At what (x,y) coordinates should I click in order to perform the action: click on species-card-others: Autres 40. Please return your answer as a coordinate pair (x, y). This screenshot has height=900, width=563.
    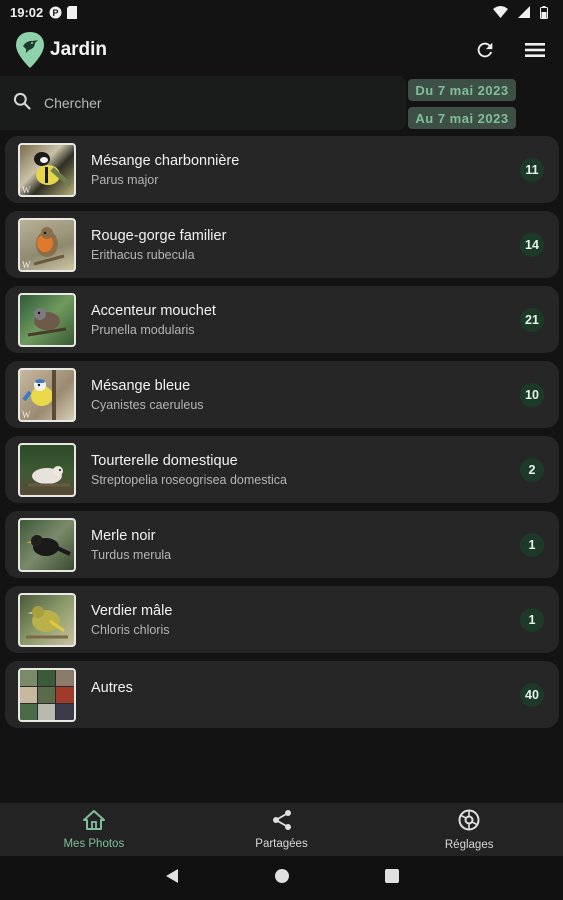
    Looking at the image, I should click on (282, 694).